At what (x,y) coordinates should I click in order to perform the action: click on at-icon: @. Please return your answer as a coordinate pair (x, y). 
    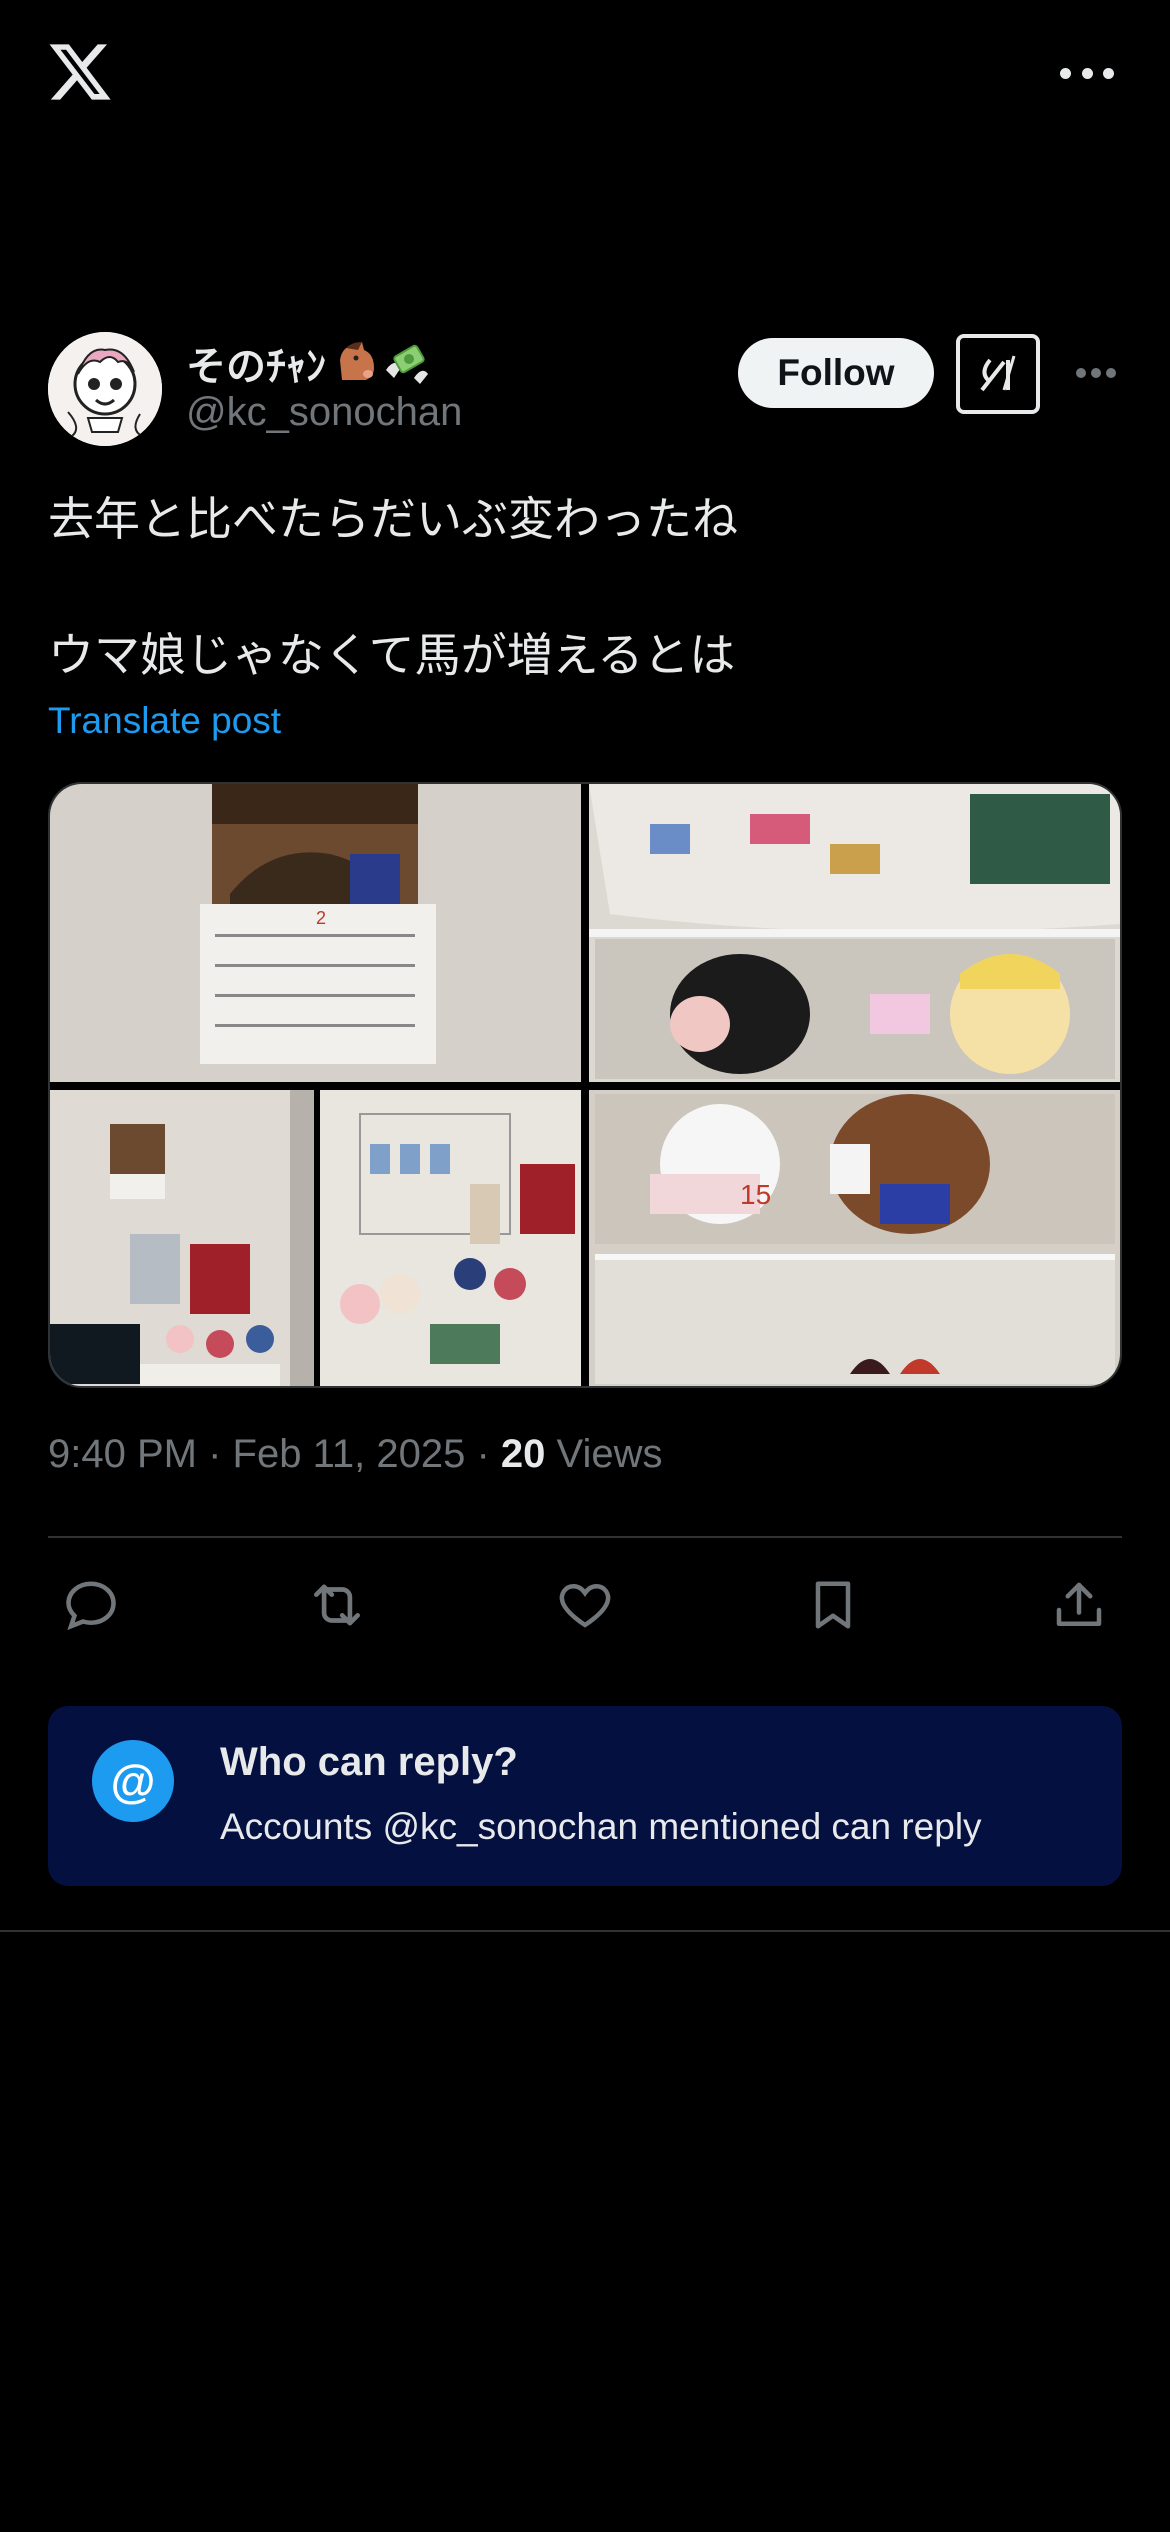
    Looking at the image, I should click on (133, 1781).